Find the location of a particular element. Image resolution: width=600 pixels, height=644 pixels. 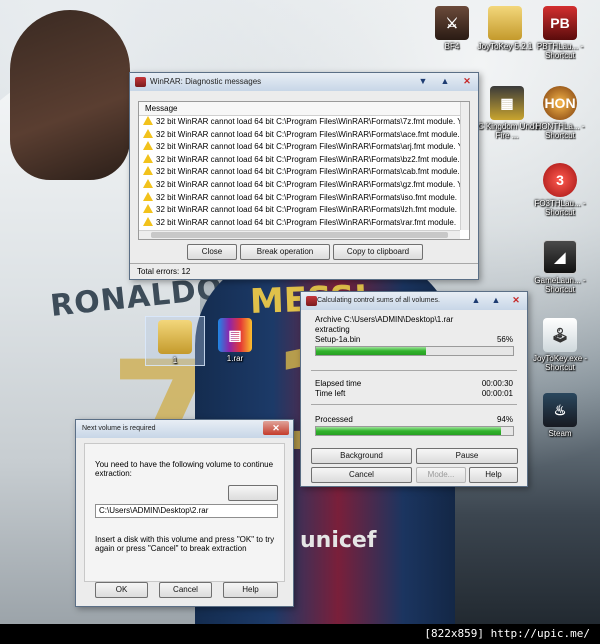

desktop-icon-fo3thlauncher: 3 FO3THLau... - Shortcut is located at coordinates (560, 190).